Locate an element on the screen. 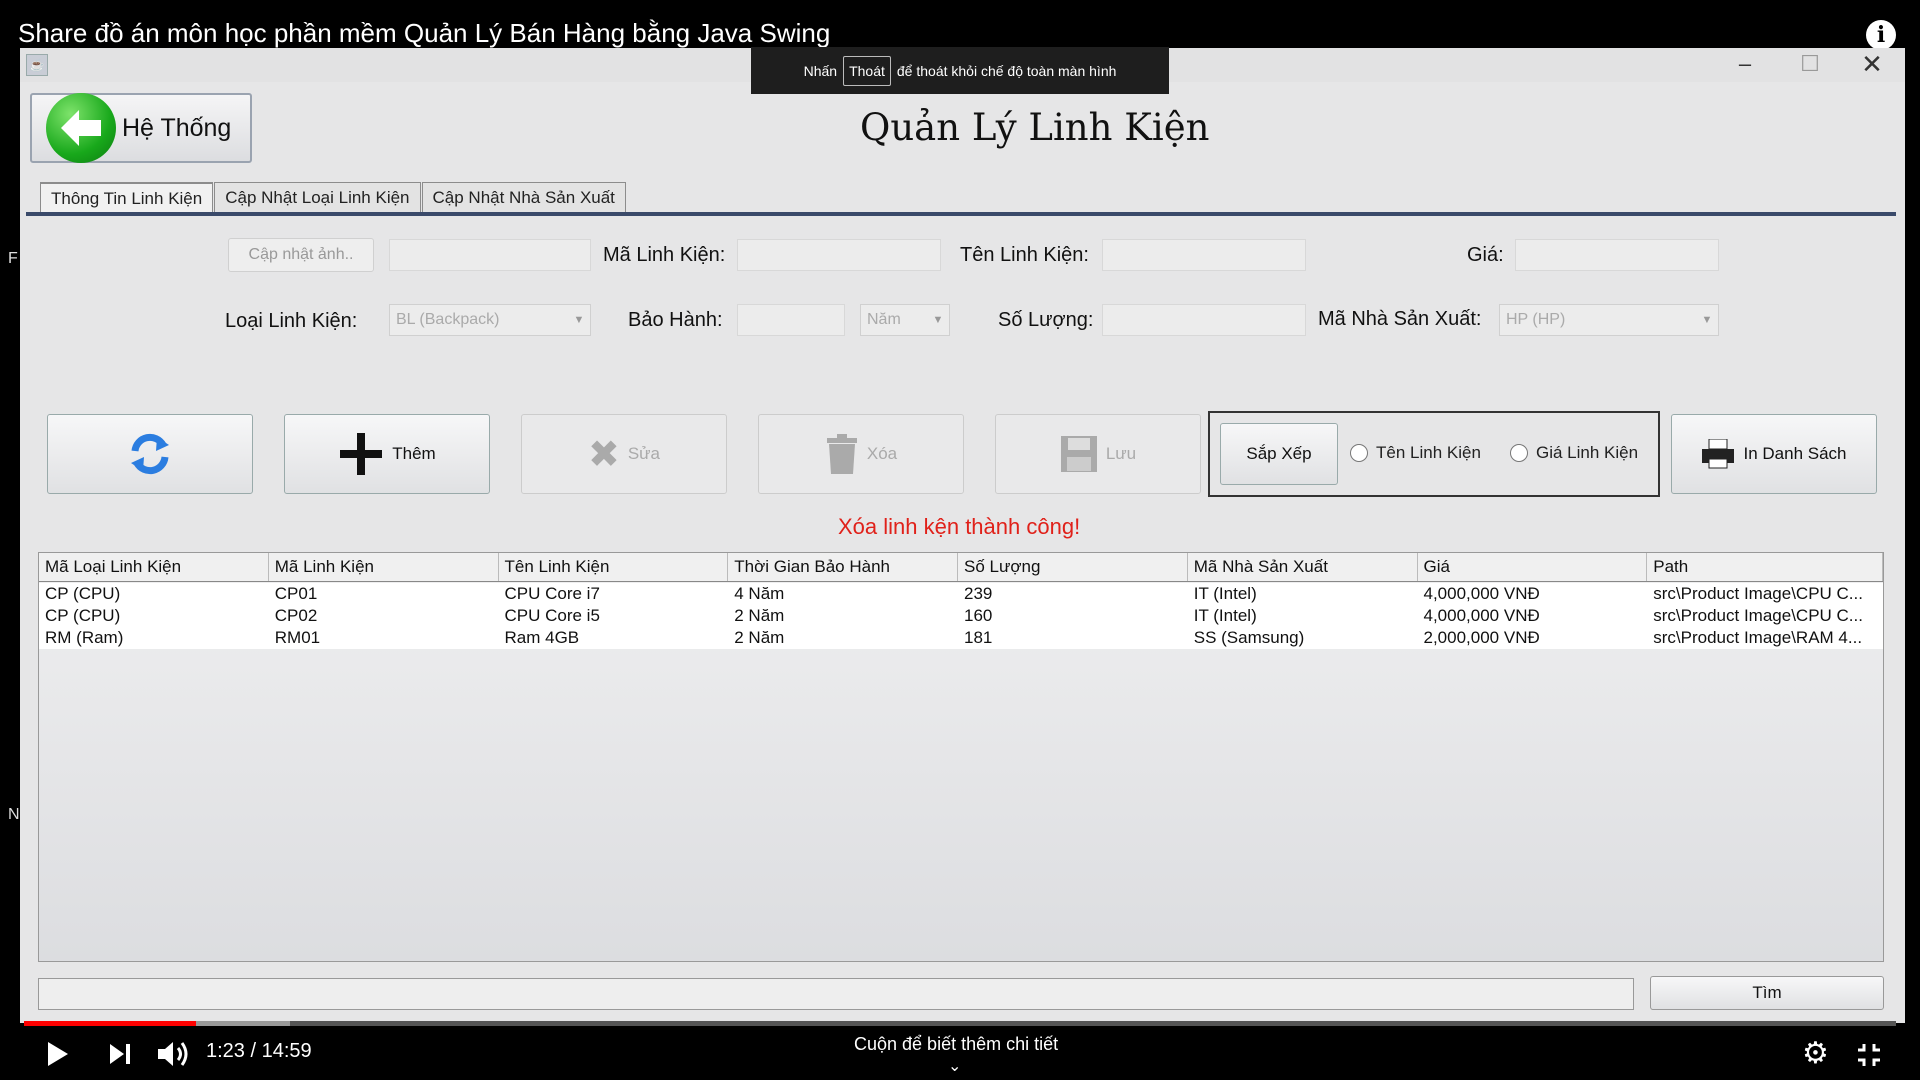 This screenshot has width=1920, height=1080. progress-played is located at coordinates (110, 1023).